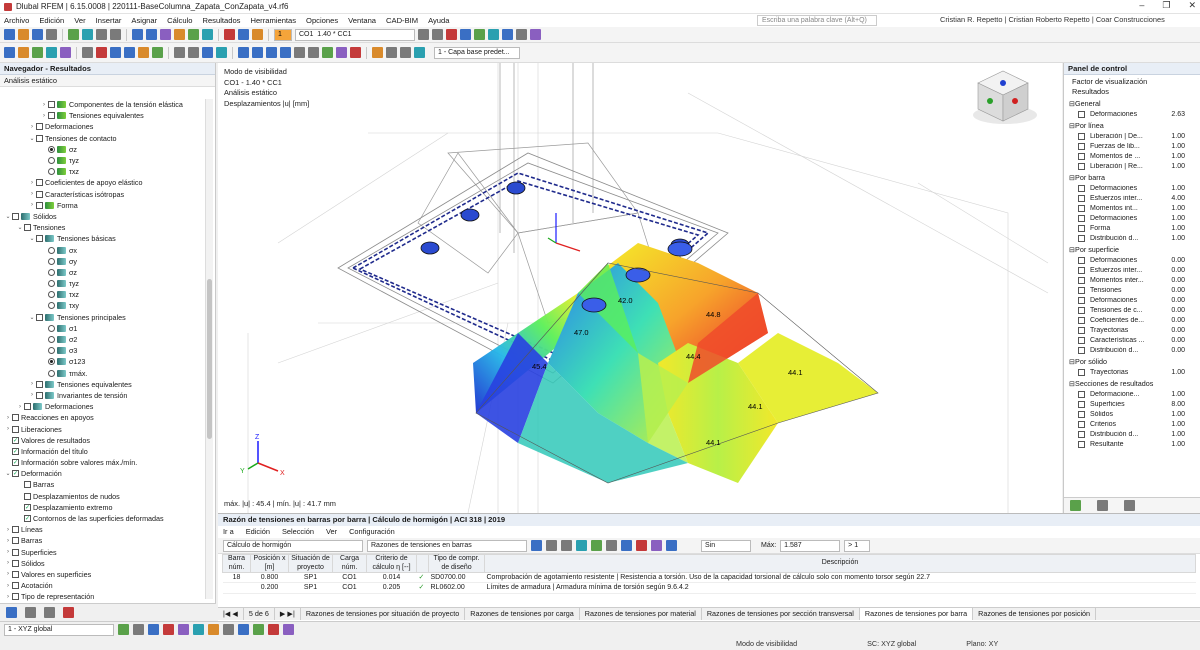 This screenshot has width=1200, height=650. Describe the element at coordinates (391, 578) in the screenshot. I see `table-cell: 0.014` at that location.